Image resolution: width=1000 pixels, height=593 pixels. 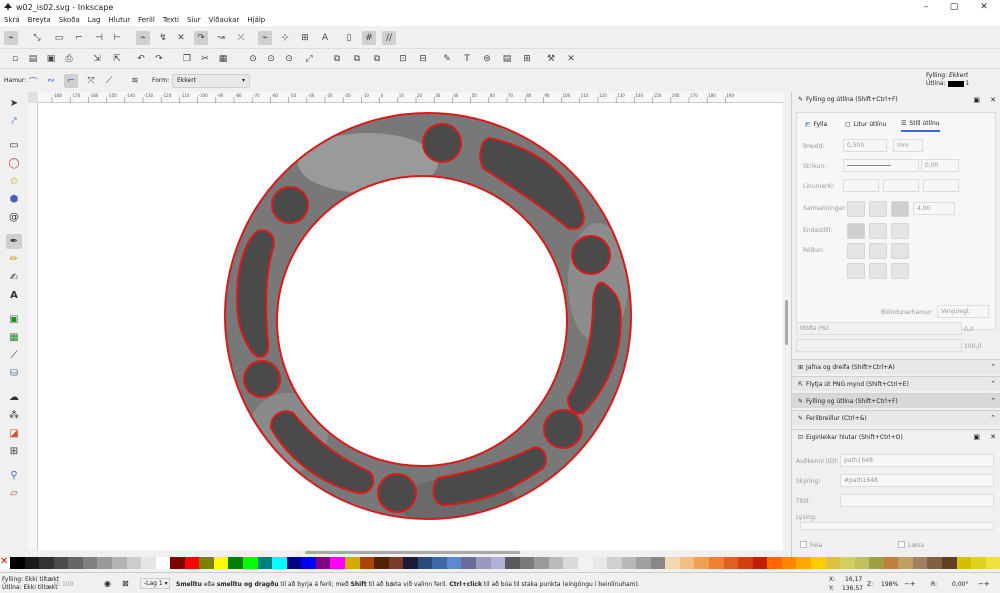 What do you see at coordinates (224, 20) in the screenshot?
I see `menu-extensions: Viðaukar` at bounding box center [224, 20].